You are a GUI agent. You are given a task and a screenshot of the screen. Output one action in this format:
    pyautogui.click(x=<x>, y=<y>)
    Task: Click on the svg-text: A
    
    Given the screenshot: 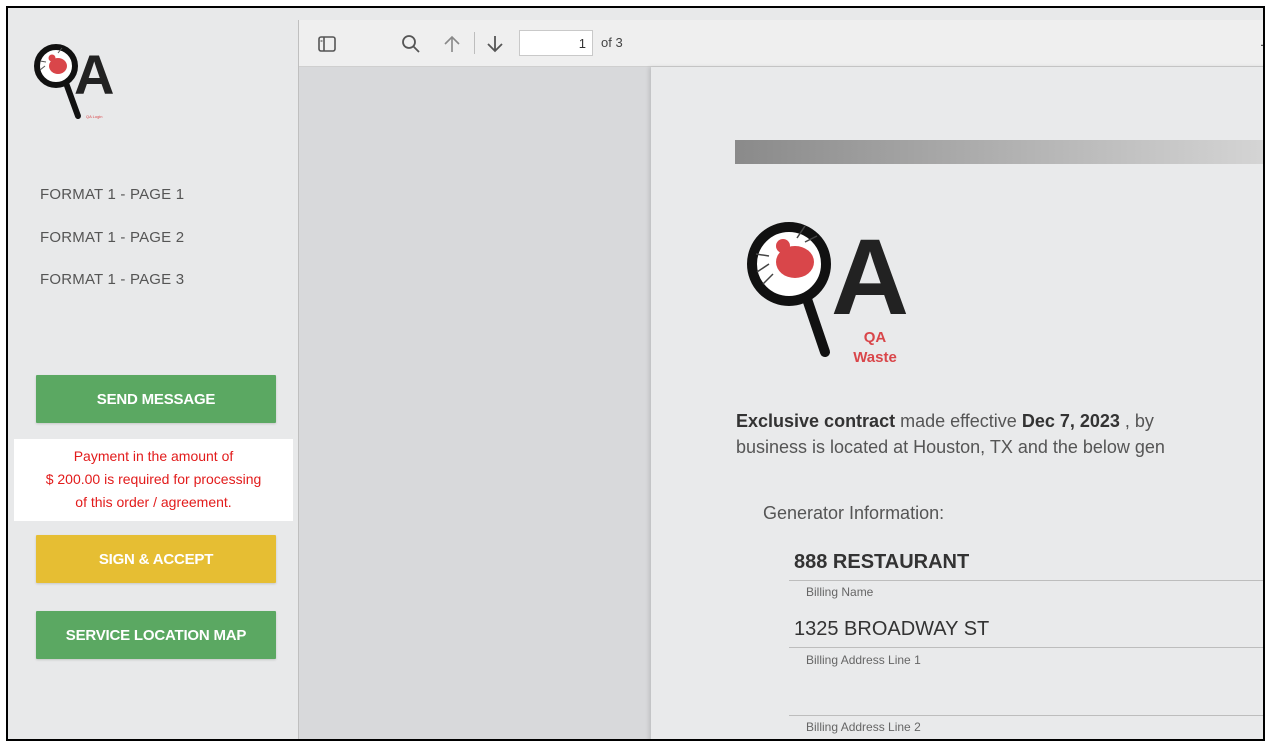 What is the action you would take?
    pyautogui.click(x=94, y=74)
    